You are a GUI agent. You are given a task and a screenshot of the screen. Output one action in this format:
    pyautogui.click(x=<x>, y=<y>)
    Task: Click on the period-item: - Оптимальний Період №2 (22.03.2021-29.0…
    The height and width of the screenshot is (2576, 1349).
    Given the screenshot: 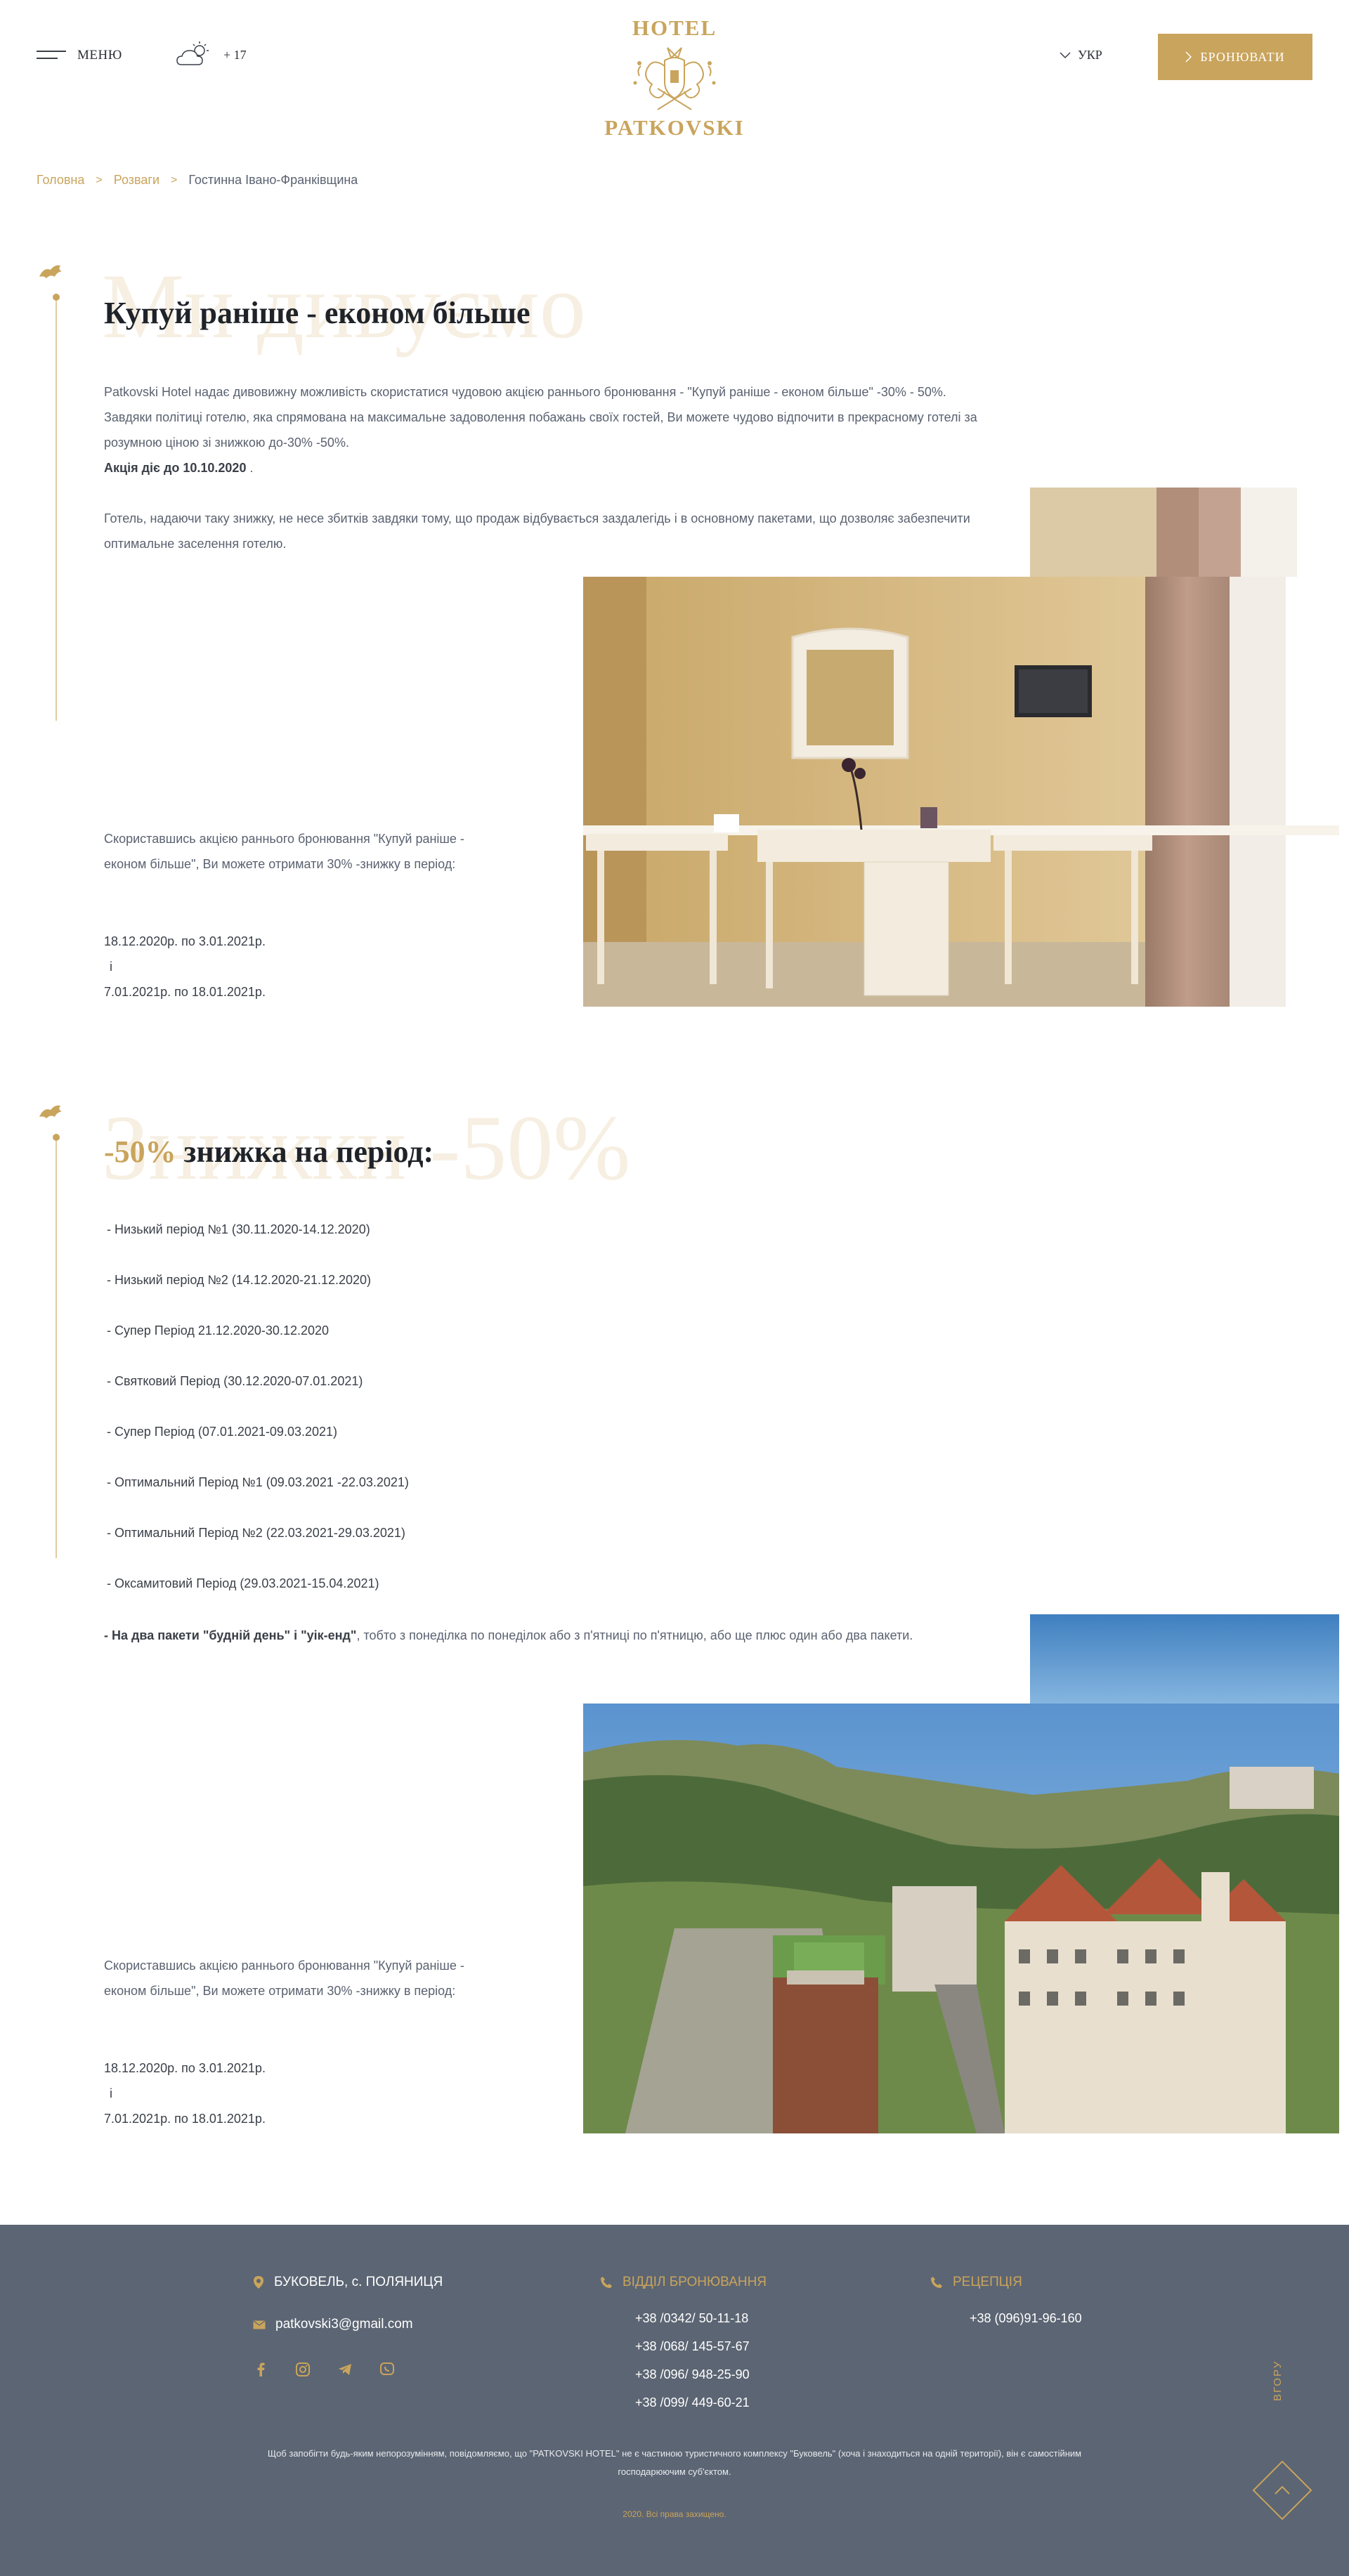 What is the action you would take?
    pyautogui.click(x=256, y=1533)
    